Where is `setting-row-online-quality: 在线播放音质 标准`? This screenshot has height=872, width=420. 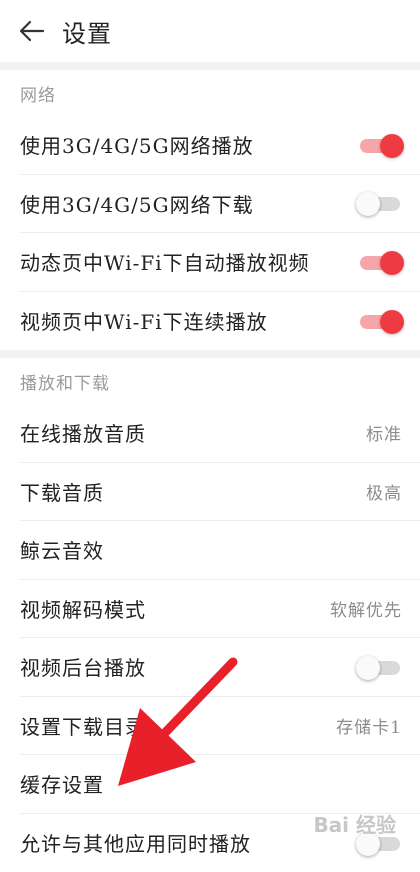
setting-row-online-quality: 在线播放音质 标准 is located at coordinates (220, 433).